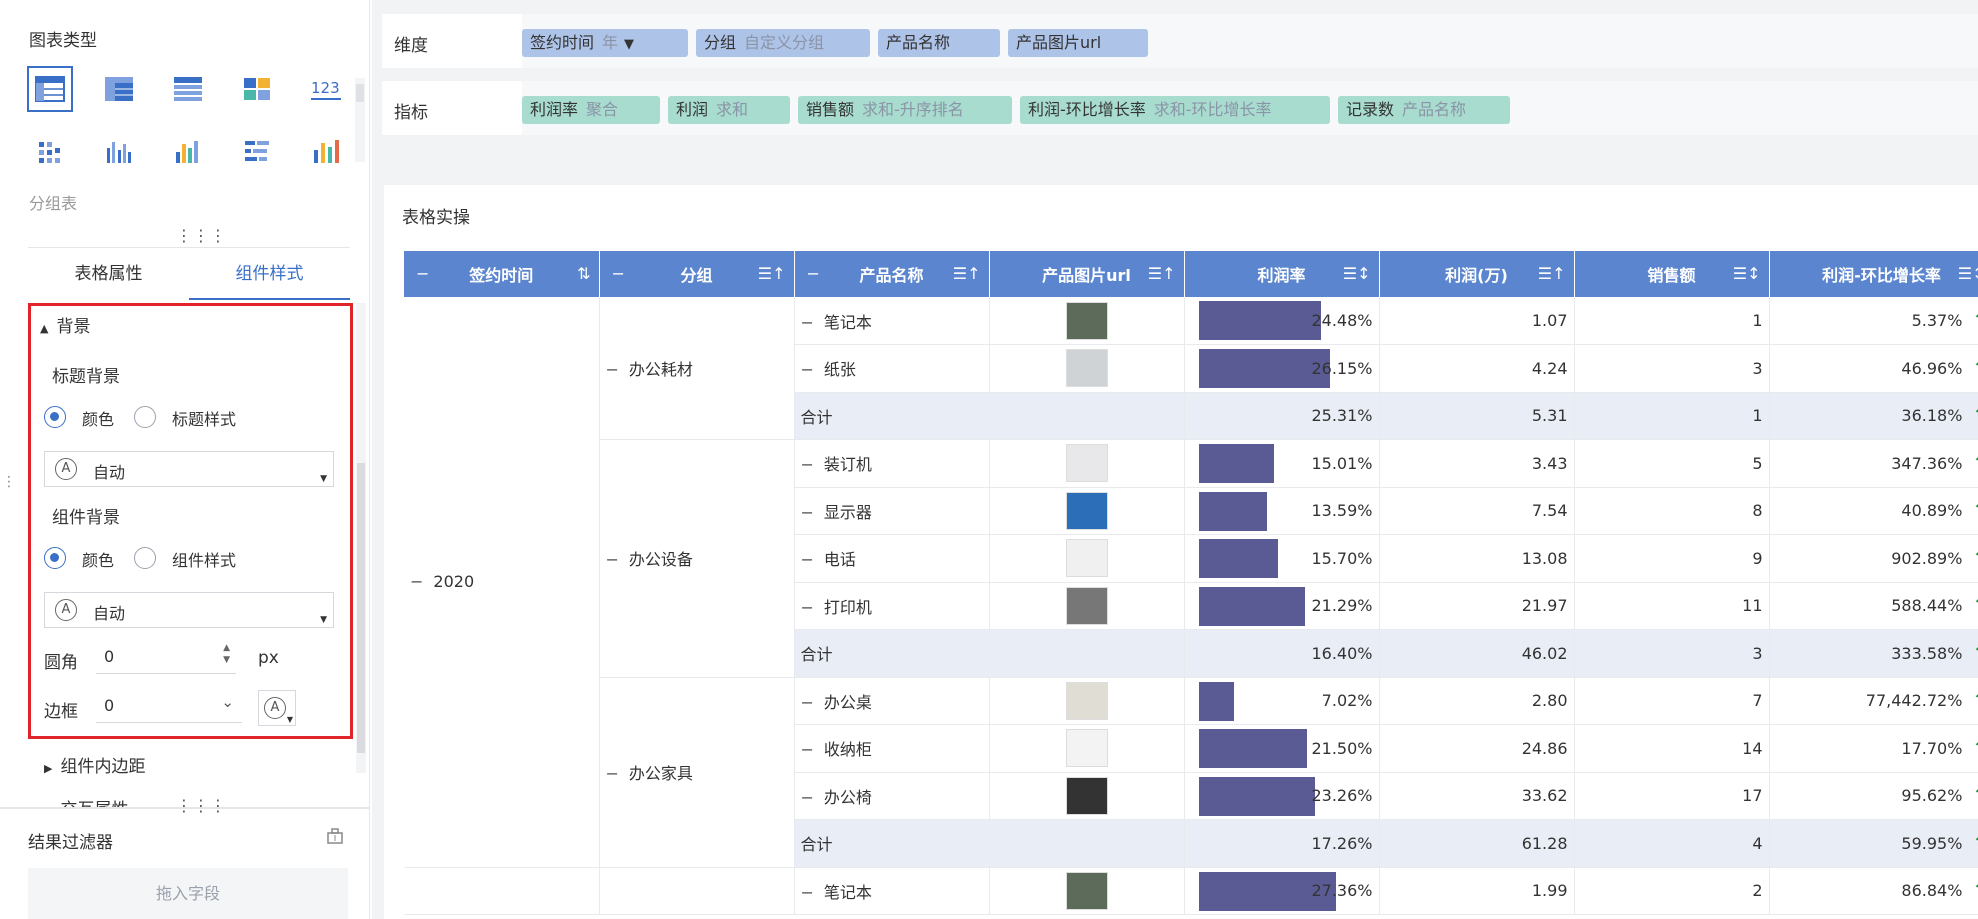 The image size is (1978, 919). What do you see at coordinates (629, 44) in the screenshot?
I see `filter-icon: ▼` at bounding box center [629, 44].